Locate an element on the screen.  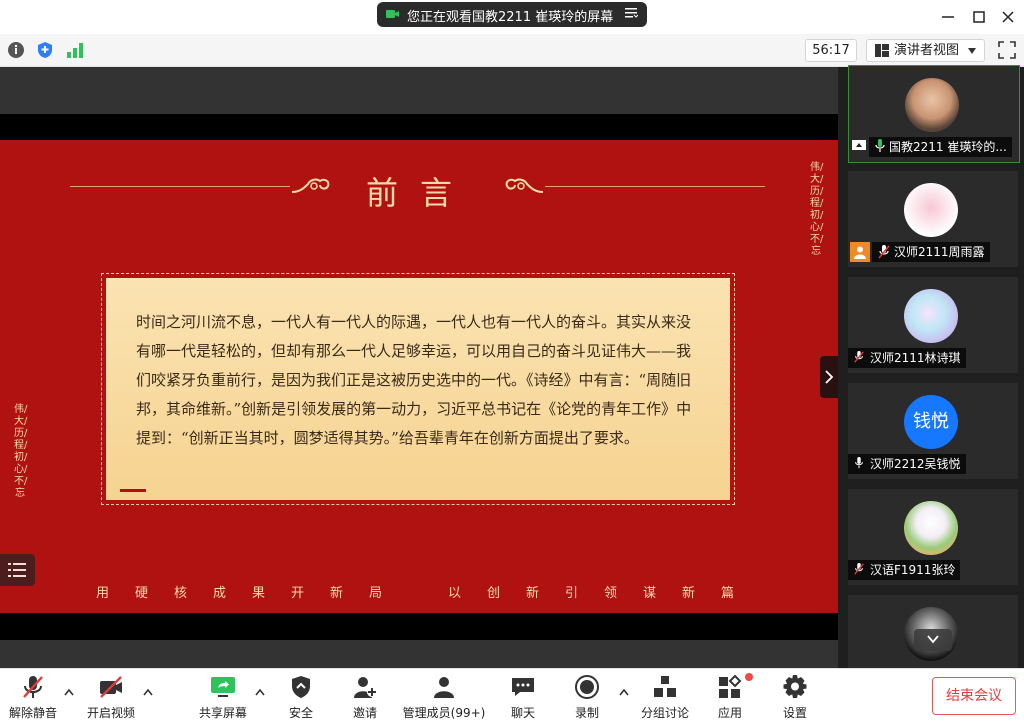
apps-icon is located at coordinates (730, 686).